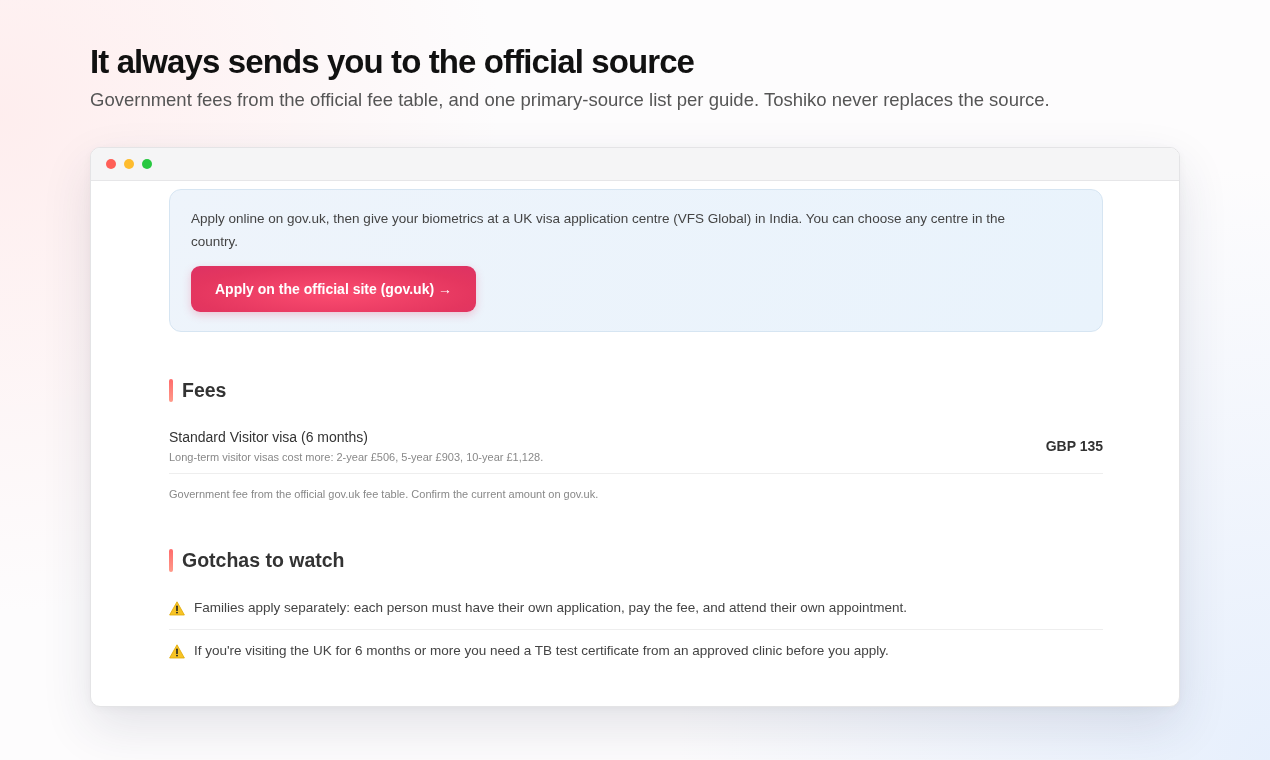  I want to click on apply-button: Apply on the official site (gov.uk) →, so click(333, 289).